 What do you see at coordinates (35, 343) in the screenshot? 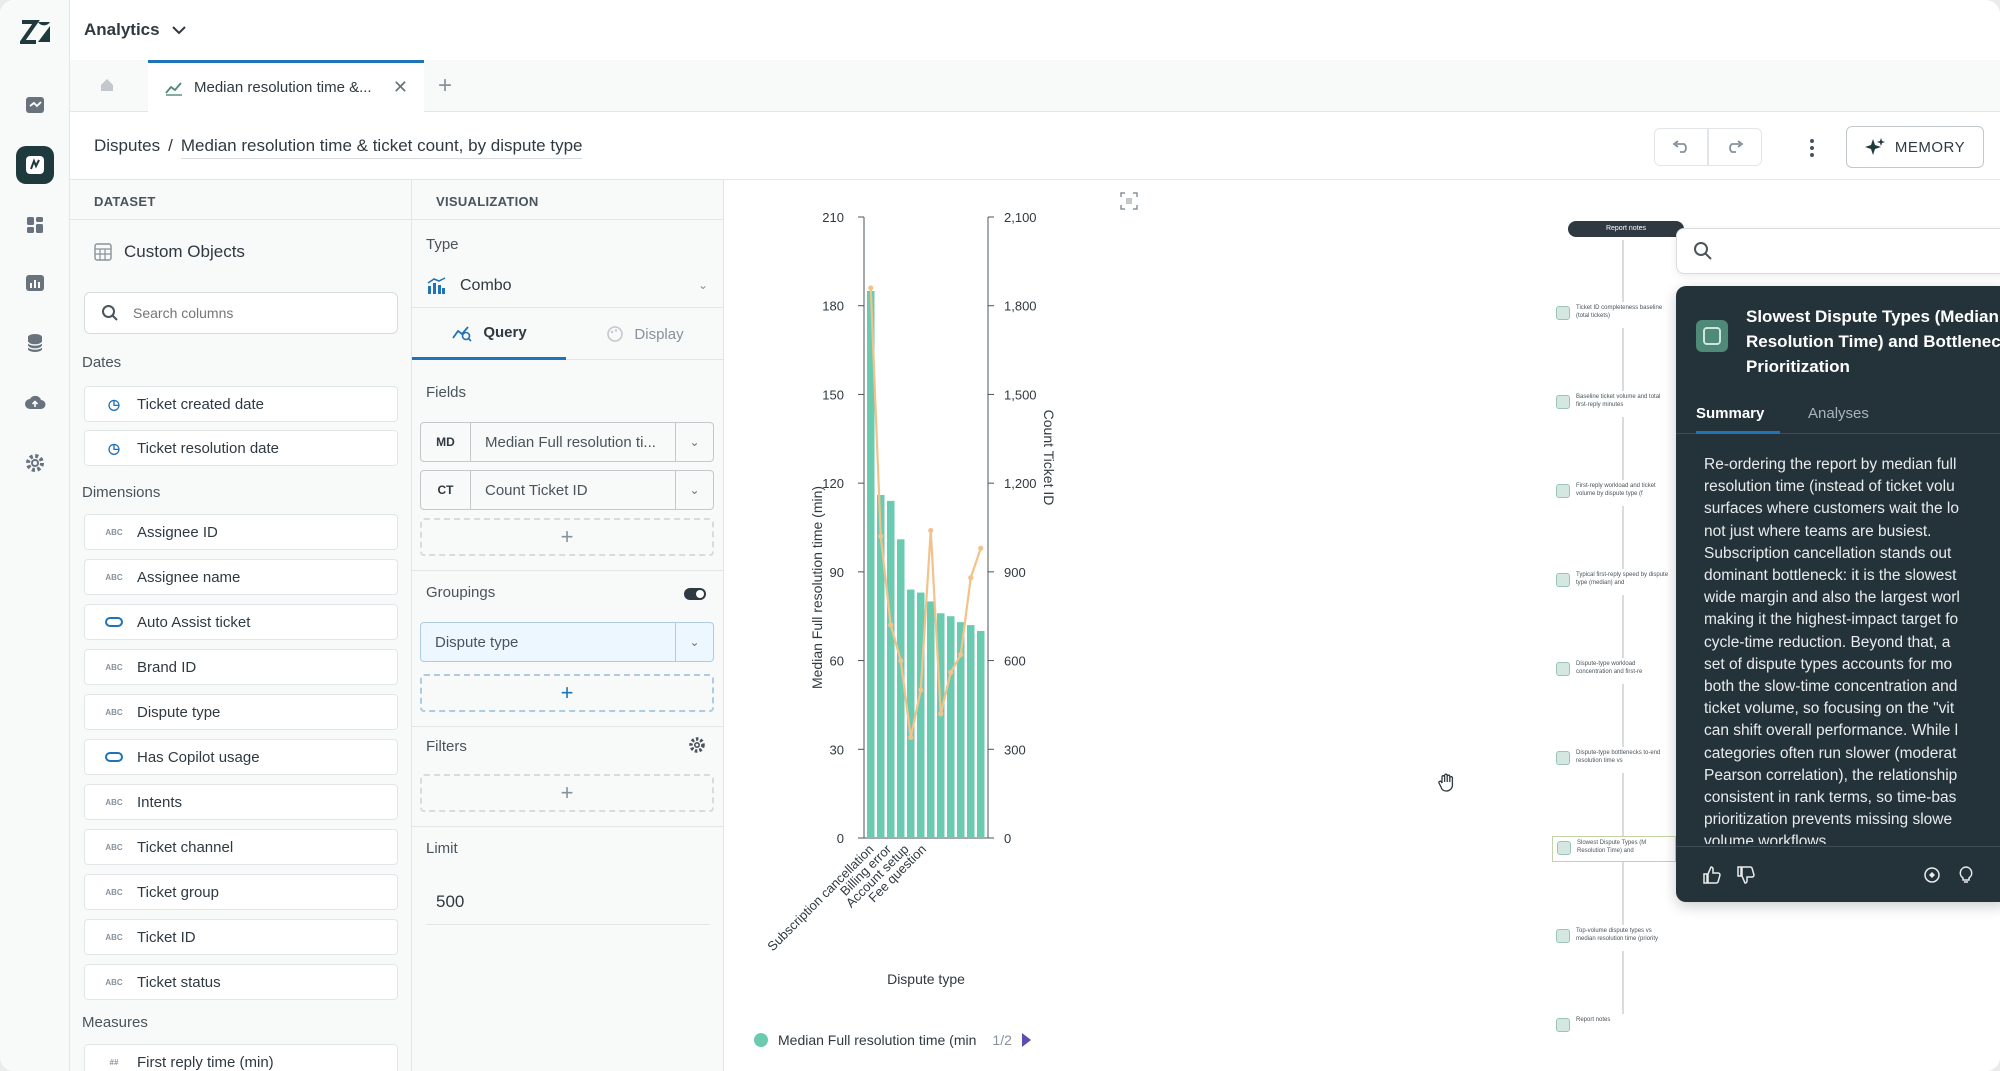
I see `datasets-nav-icon` at bounding box center [35, 343].